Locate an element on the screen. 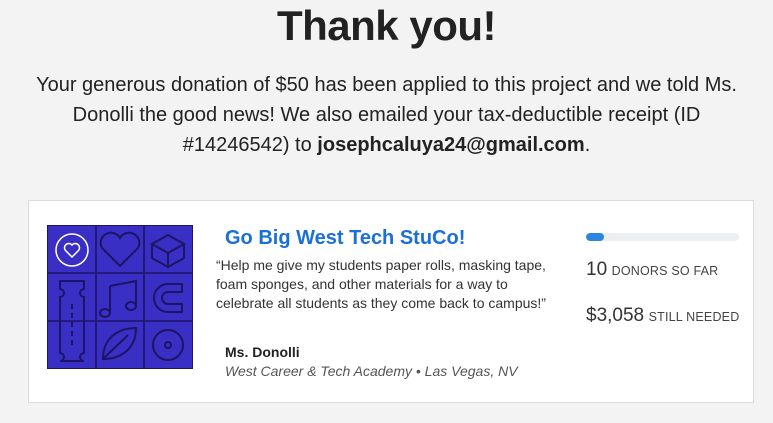  project-artwork is located at coordinates (120, 297).